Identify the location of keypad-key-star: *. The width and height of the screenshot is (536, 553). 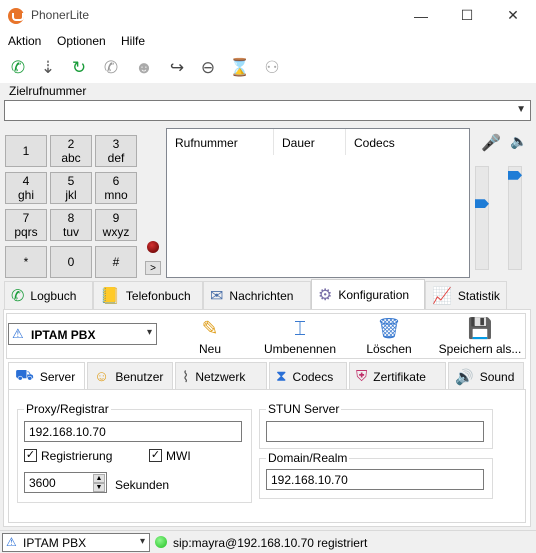
(26, 262).